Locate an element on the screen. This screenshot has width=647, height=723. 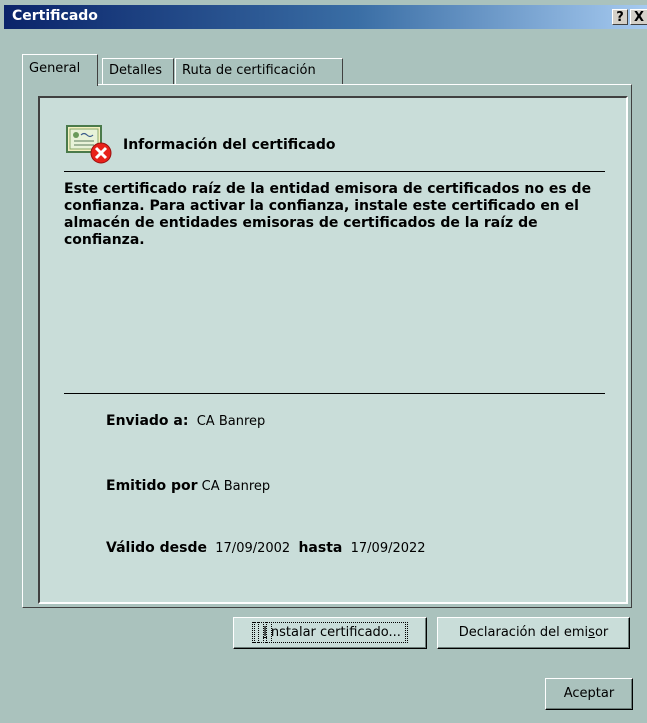
valid-to-label: hasta is located at coordinates (320, 548).